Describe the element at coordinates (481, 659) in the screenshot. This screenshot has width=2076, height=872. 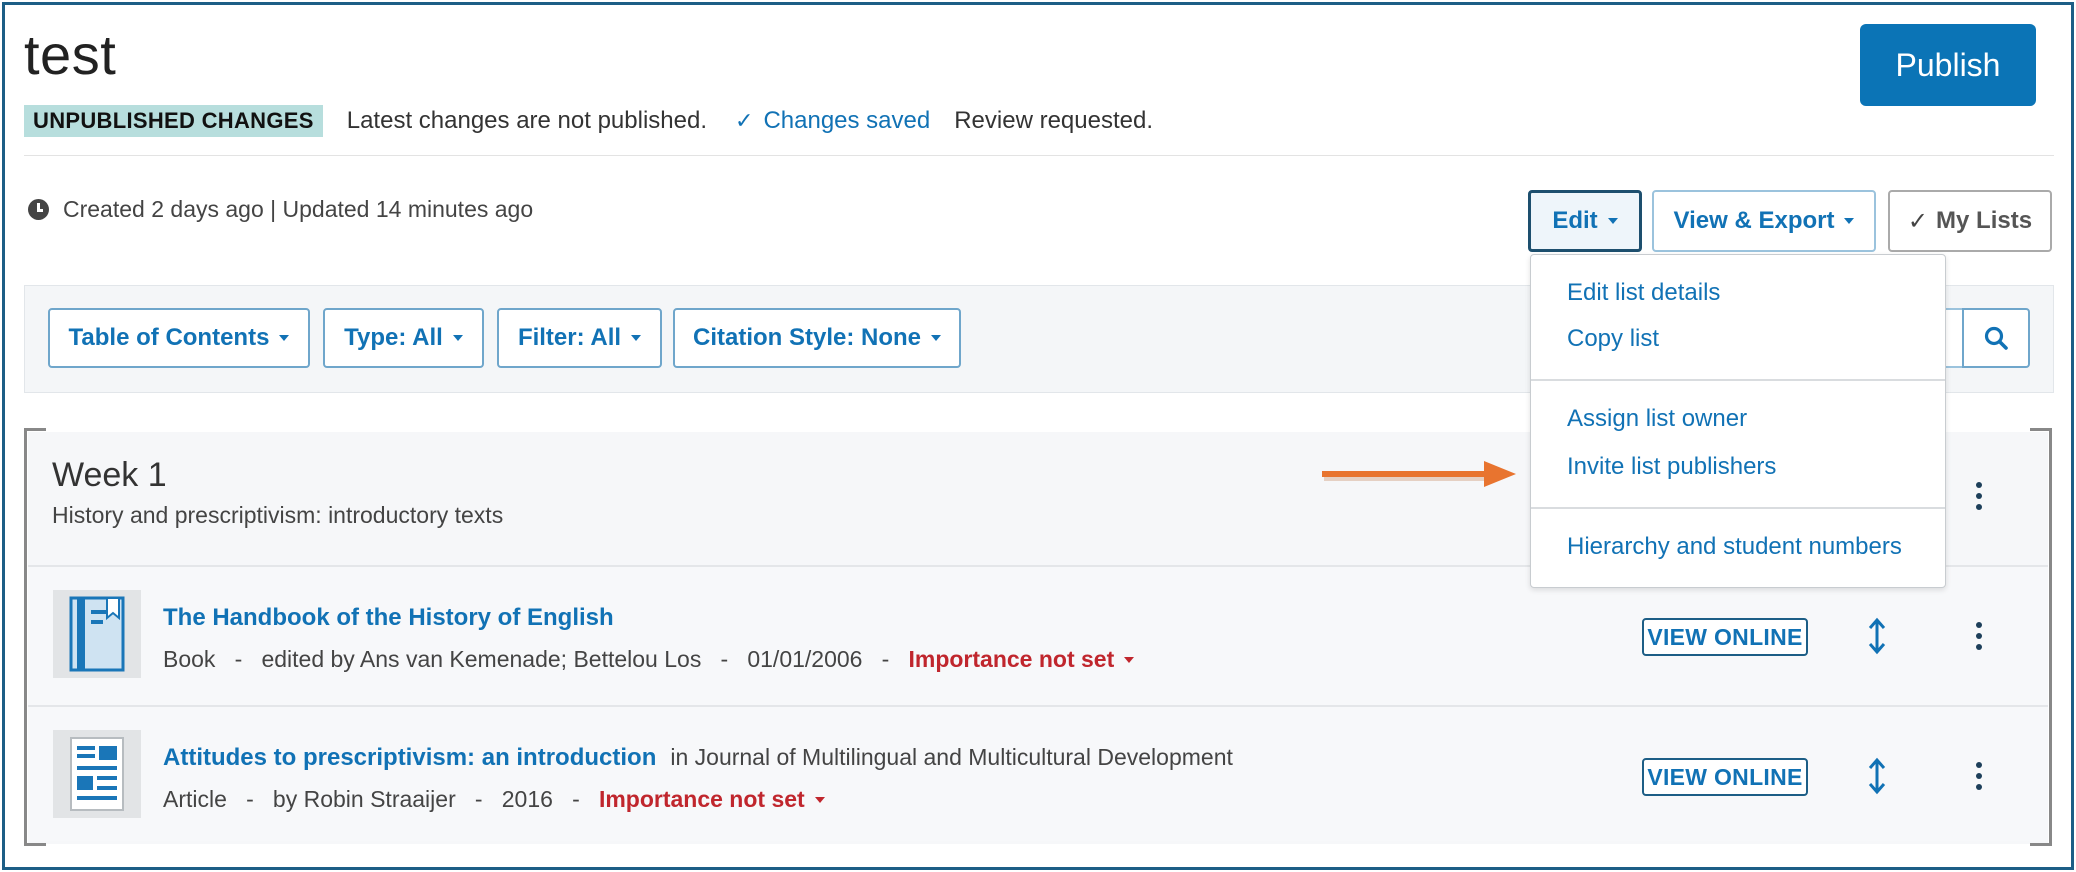
I see `item-authors: edited by Ans van Kemenade; Bettelou Los` at that location.